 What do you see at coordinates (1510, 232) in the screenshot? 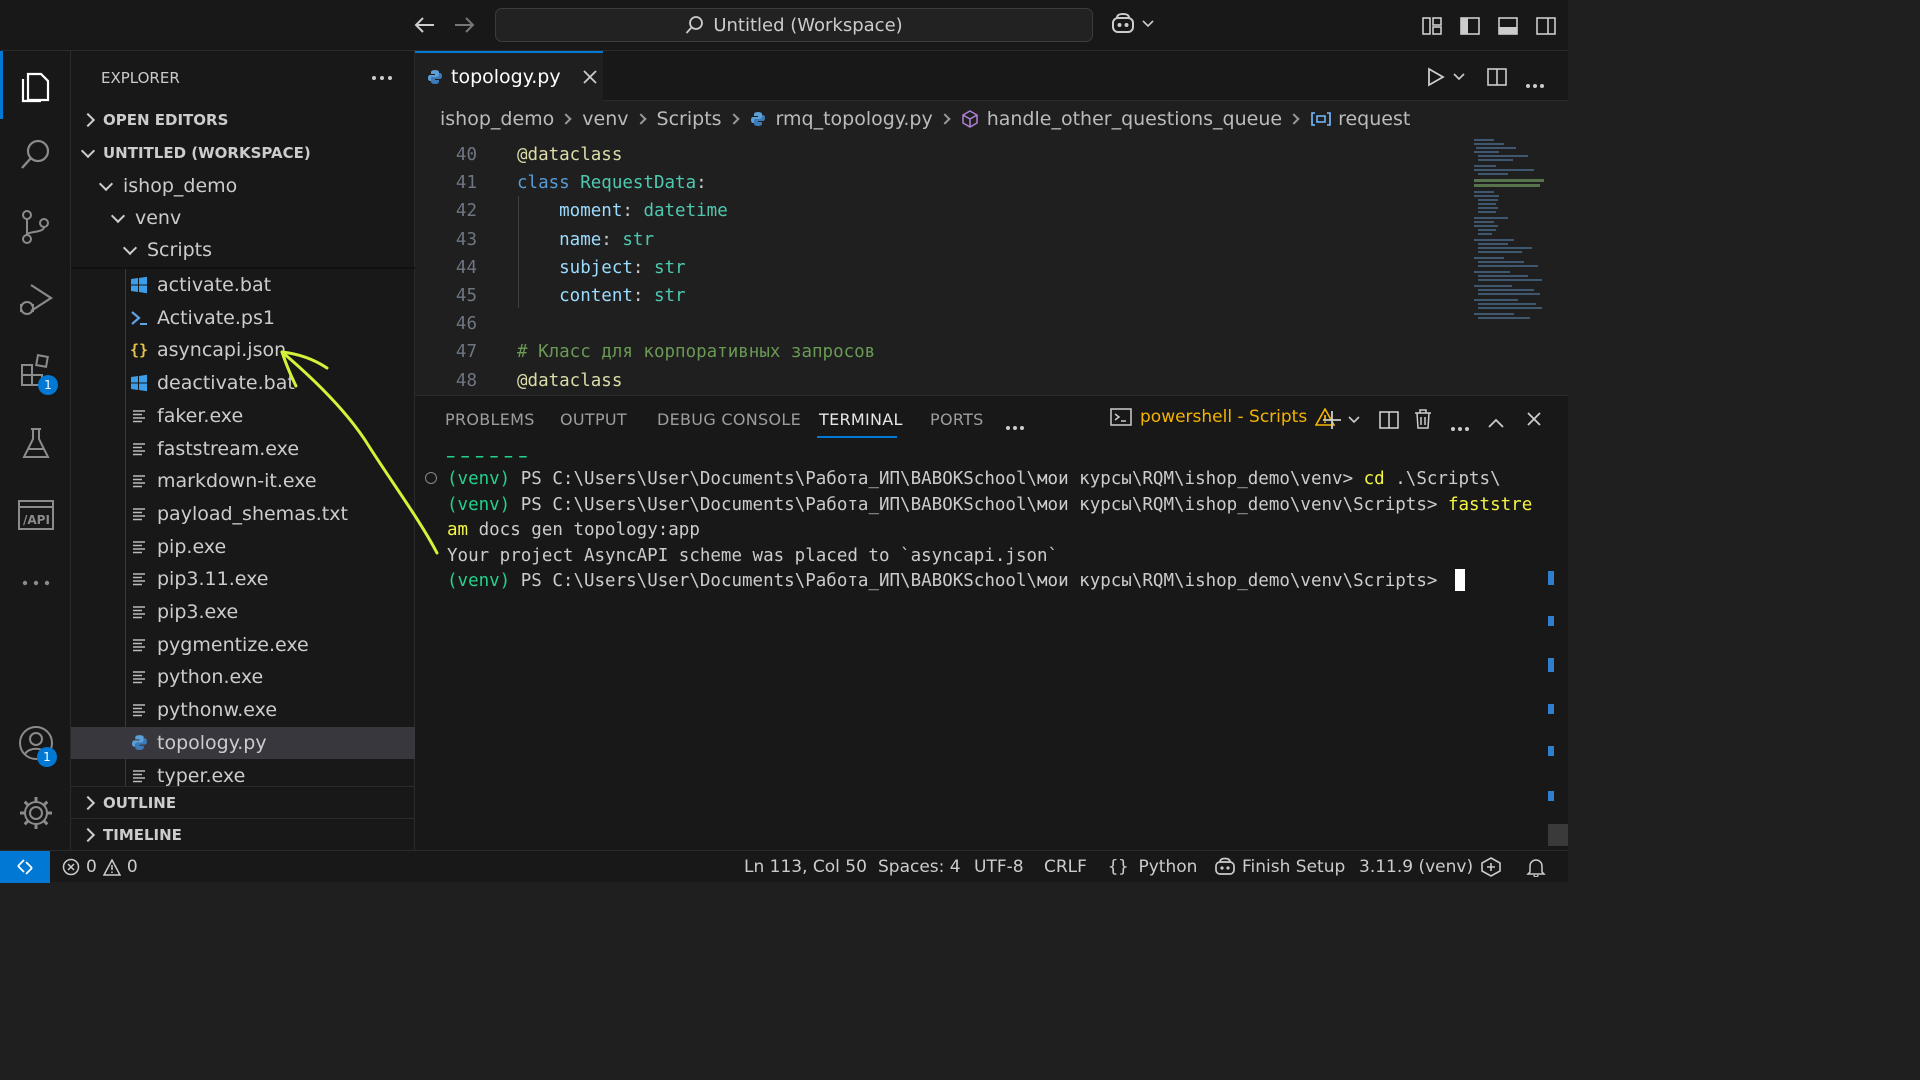
I see `minimap` at bounding box center [1510, 232].